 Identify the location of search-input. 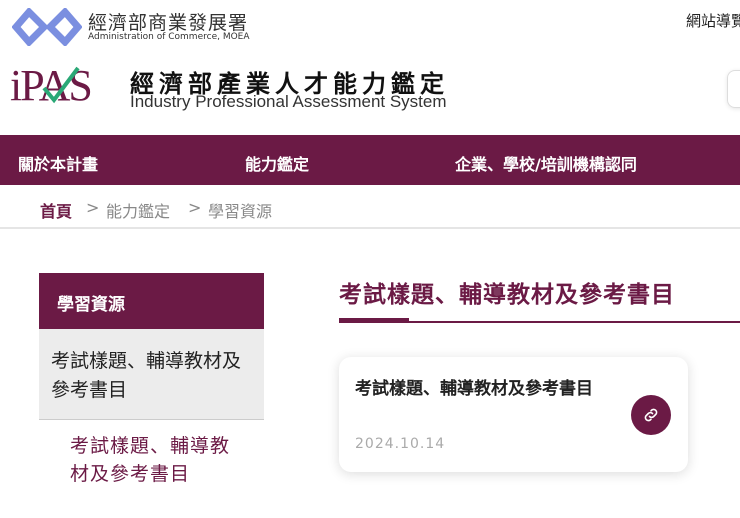
(733, 89).